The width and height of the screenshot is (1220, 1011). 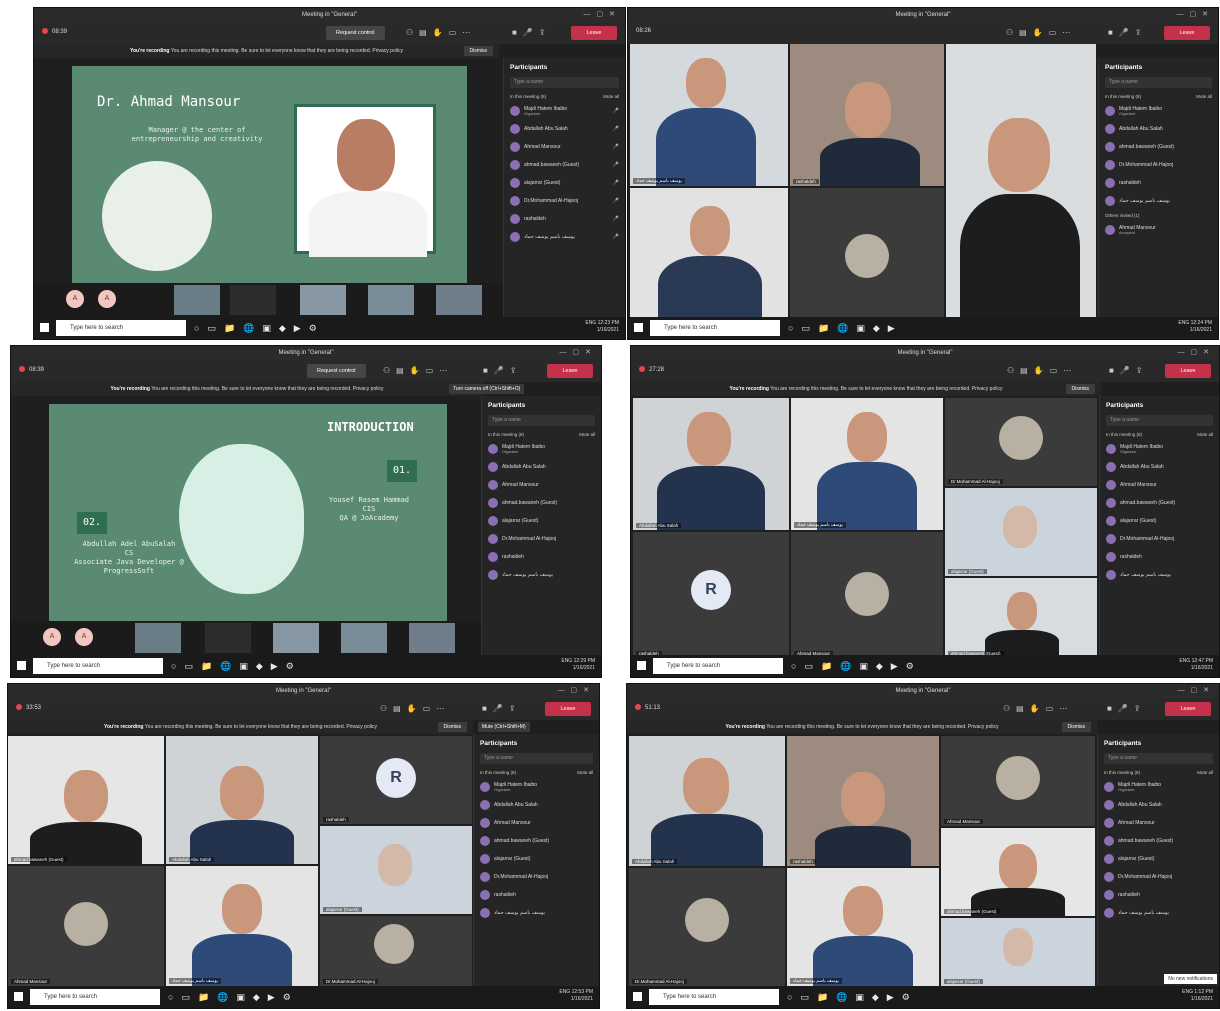 What do you see at coordinates (564, 218) in the screenshot?
I see `participant-row: rashaldeh 🎤` at bounding box center [564, 218].